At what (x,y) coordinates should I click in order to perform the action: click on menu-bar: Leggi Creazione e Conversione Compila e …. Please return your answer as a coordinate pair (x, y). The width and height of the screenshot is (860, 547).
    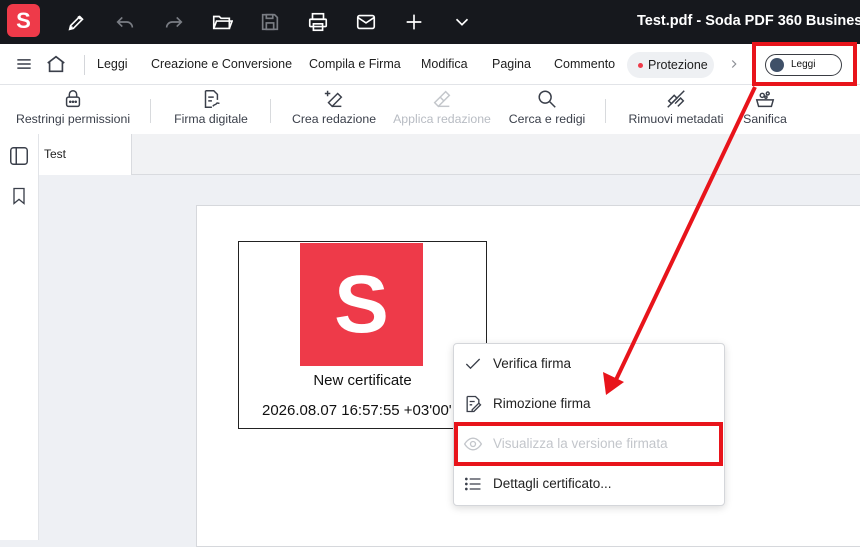
    Looking at the image, I should click on (430, 64).